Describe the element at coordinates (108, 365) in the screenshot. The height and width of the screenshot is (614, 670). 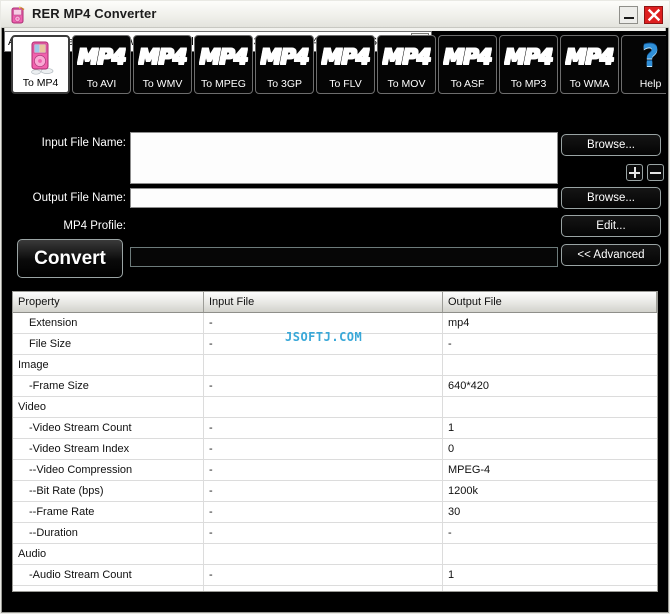
I see `cell-property: Image` at that location.